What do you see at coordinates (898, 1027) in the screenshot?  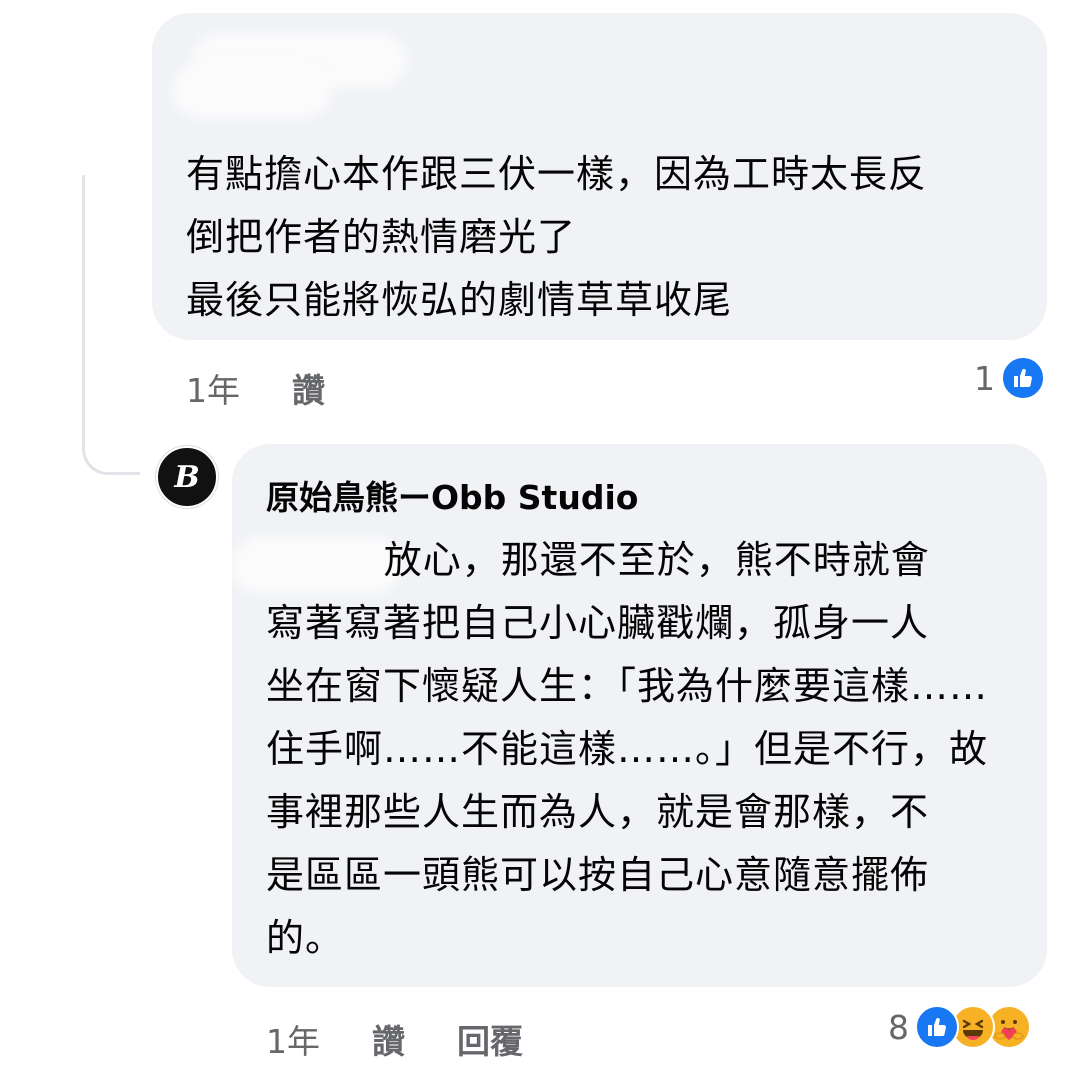 I see `reaction-count: 8` at bounding box center [898, 1027].